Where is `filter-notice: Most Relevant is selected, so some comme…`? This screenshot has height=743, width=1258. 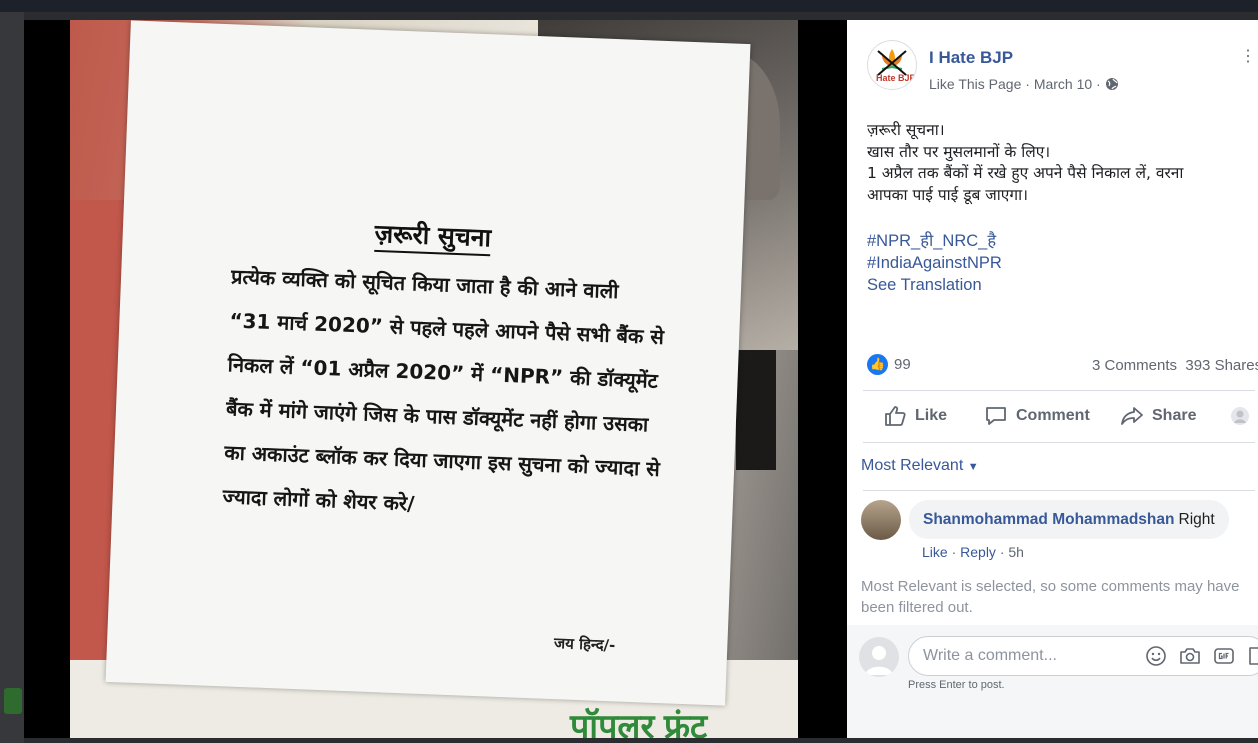 filter-notice: Most Relevant is selected, so some comme… is located at coordinates (1050, 597).